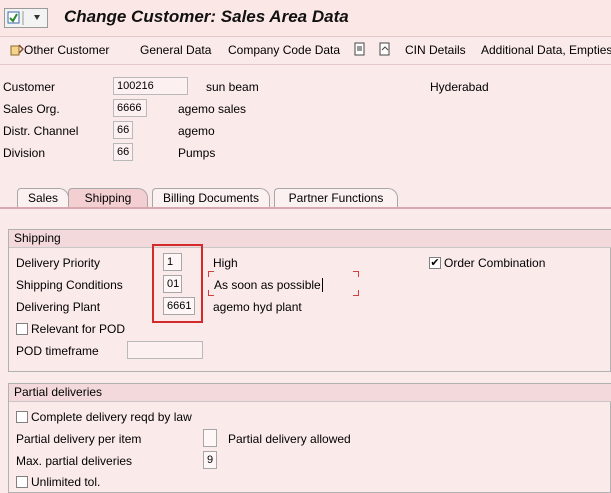  What do you see at coordinates (74, 461) in the screenshot?
I see `max-partial-label: Max. partial deliveries` at bounding box center [74, 461].